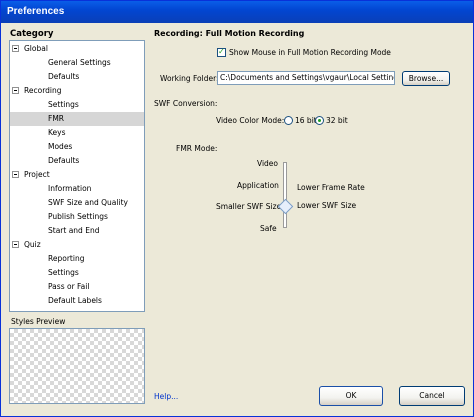 The width and height of the screenshot is (474, 417). Describe the element at coordinates (36, 48) in the screenshot. I see `tree-item-label: Global` at that location.